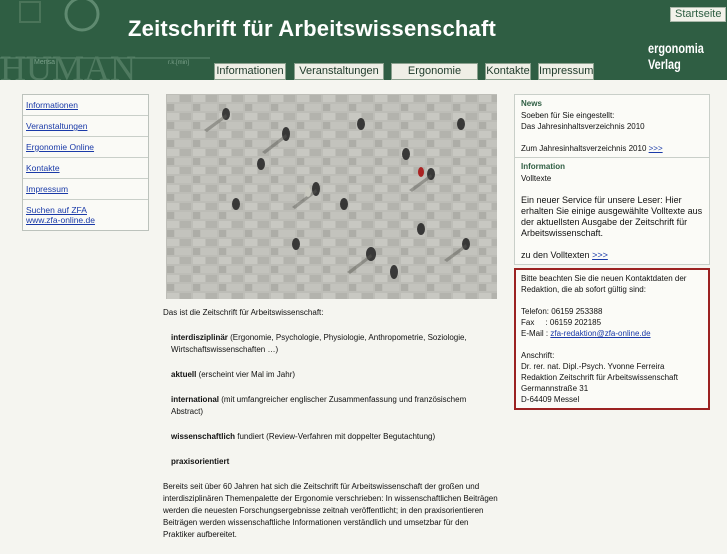  What do you see at coordinates (600, 255) in the screenshot?
I see `volltexte-link: >>>` at bounding box center [600, 255].